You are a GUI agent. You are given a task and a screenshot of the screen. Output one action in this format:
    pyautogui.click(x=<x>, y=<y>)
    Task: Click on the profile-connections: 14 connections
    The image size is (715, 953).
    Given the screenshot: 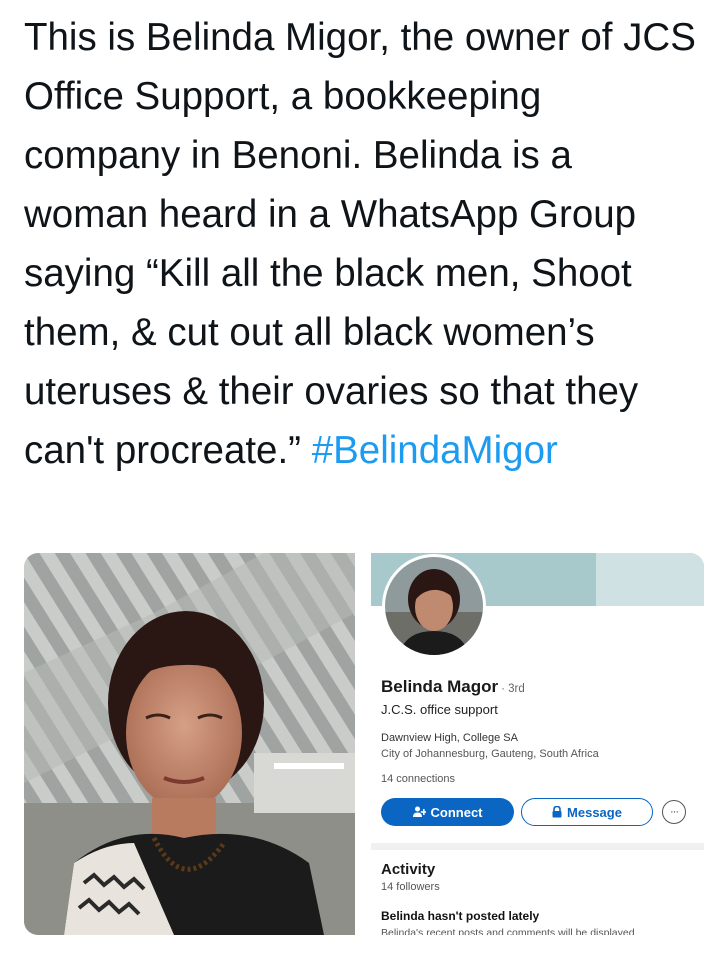 What is the action you would take?
    pyautogui.click(x=418, y=779)
    